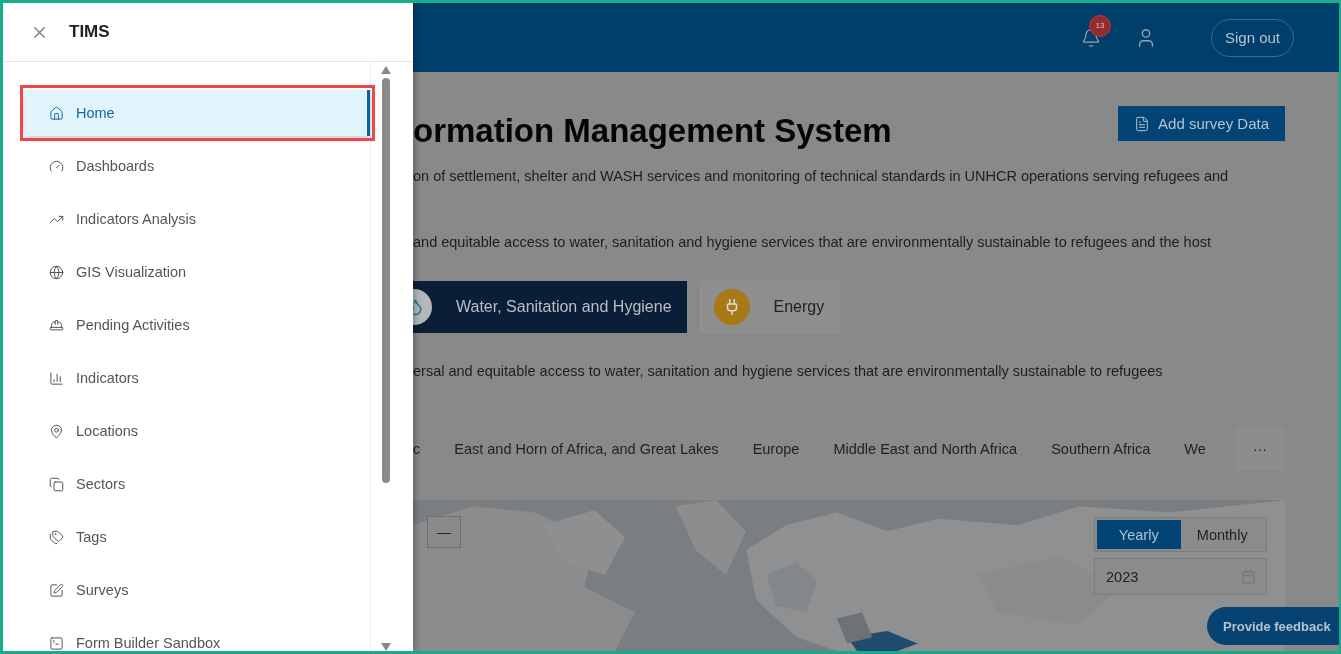 The width and height of the screenshot is (1341, 654). Describe the element at coordinates (56, 378) in the screenshot. I see `bar-chart-icon` at that location.